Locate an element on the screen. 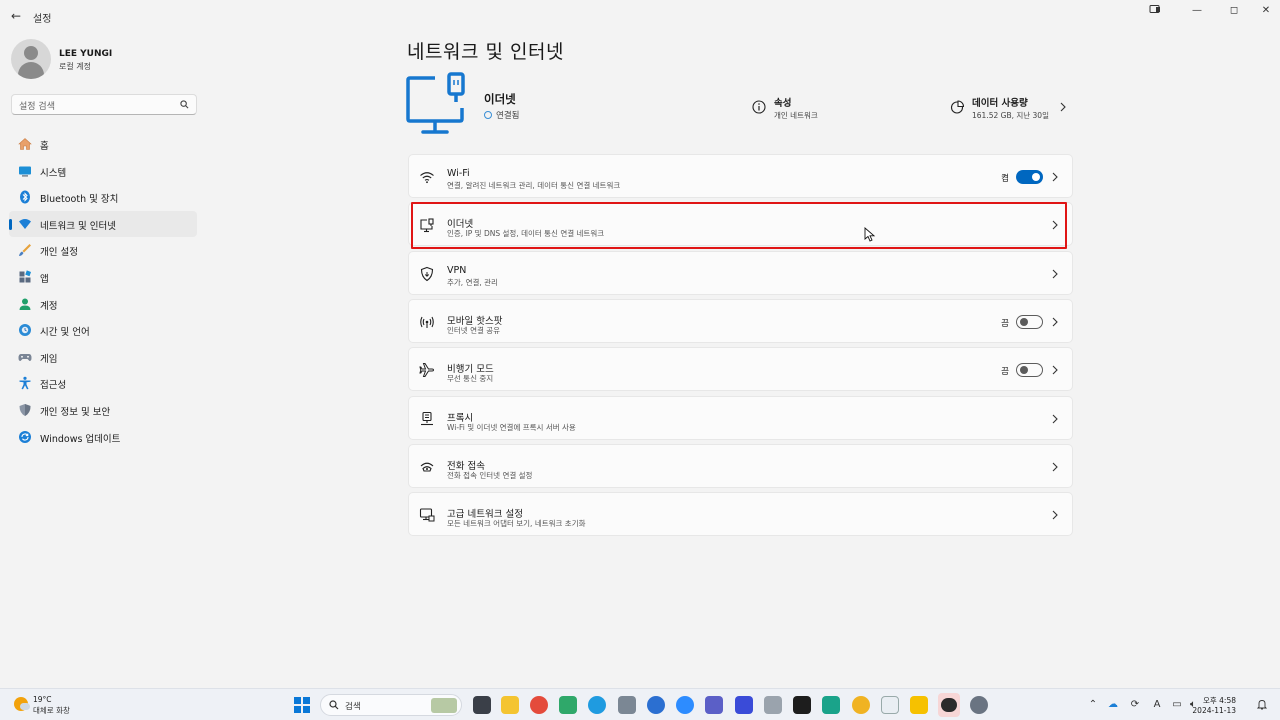  notification-bell-icon is located at coordinates (1262, 704).